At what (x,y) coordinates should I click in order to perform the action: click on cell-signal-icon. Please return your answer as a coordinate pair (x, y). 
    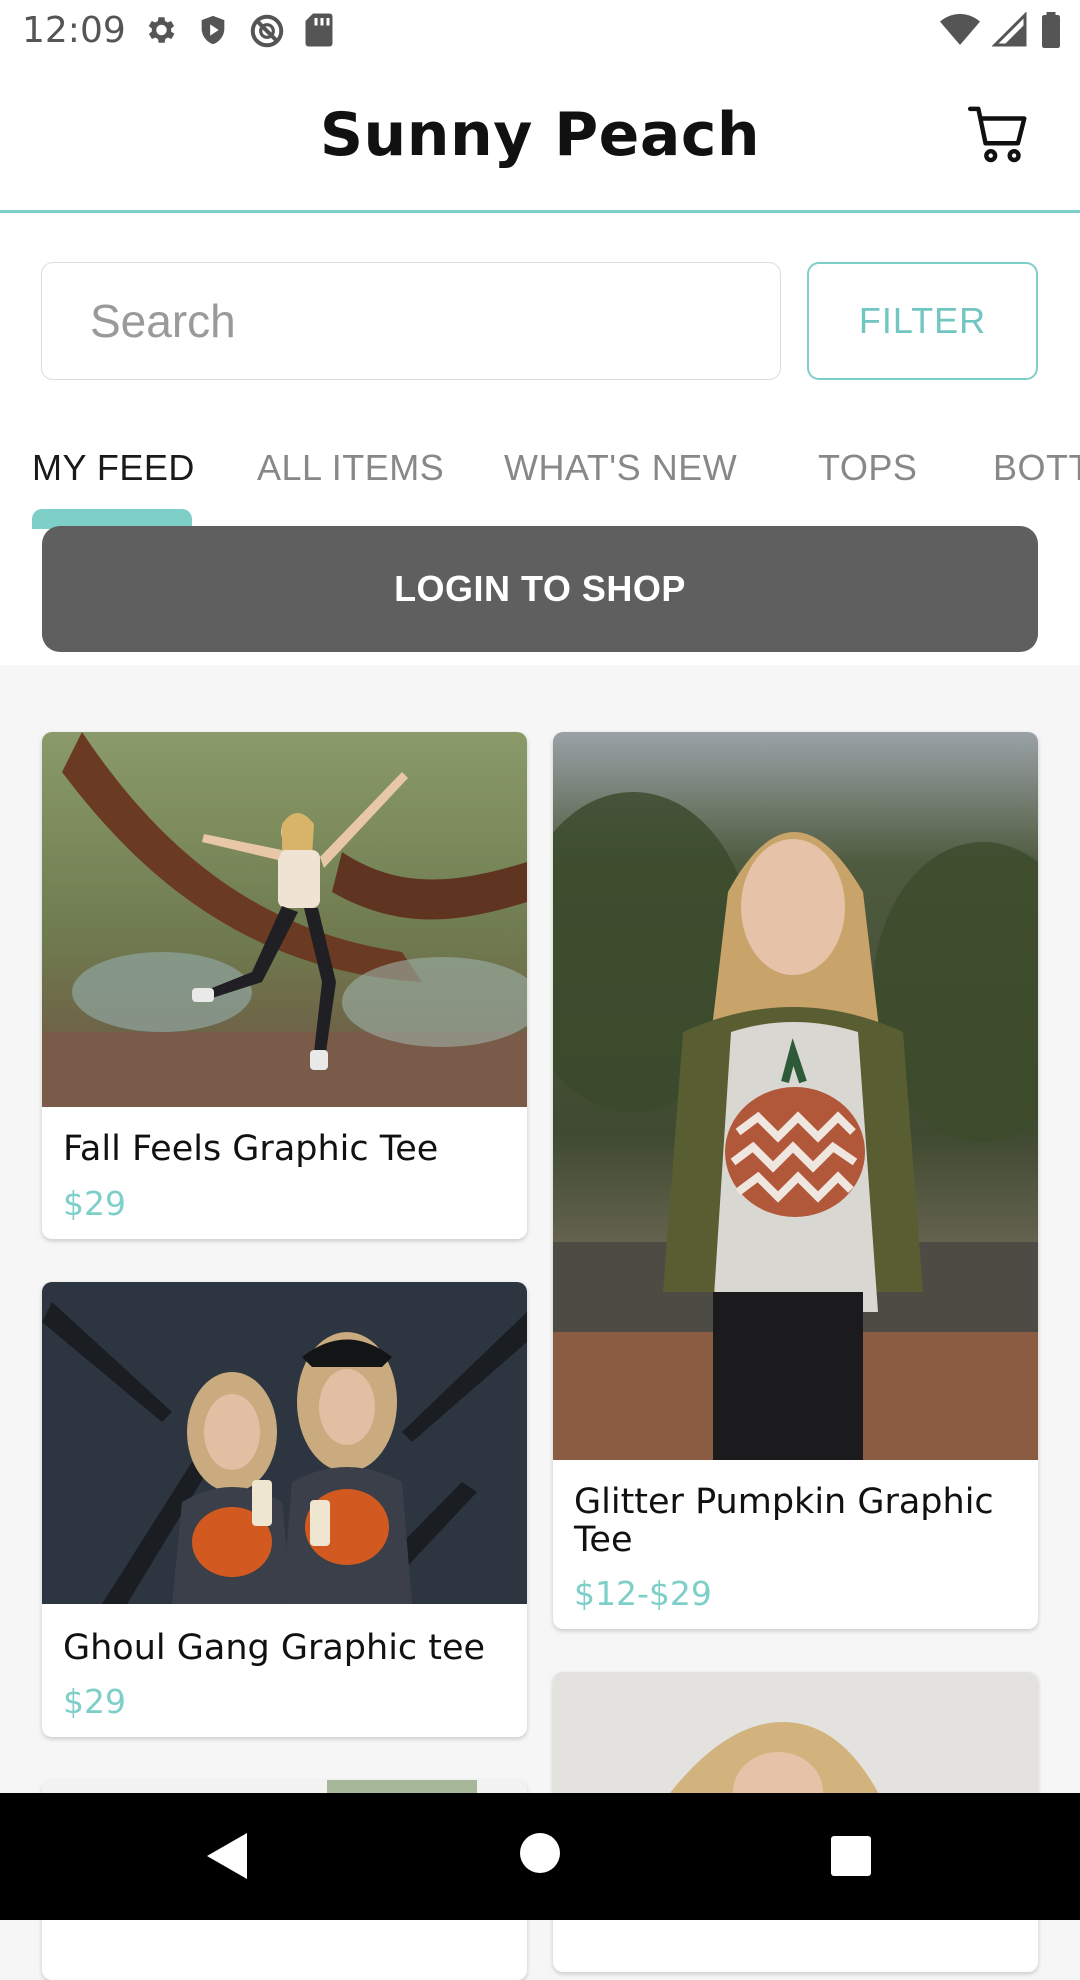
    Looking at the image, I should click on (1009, 29).